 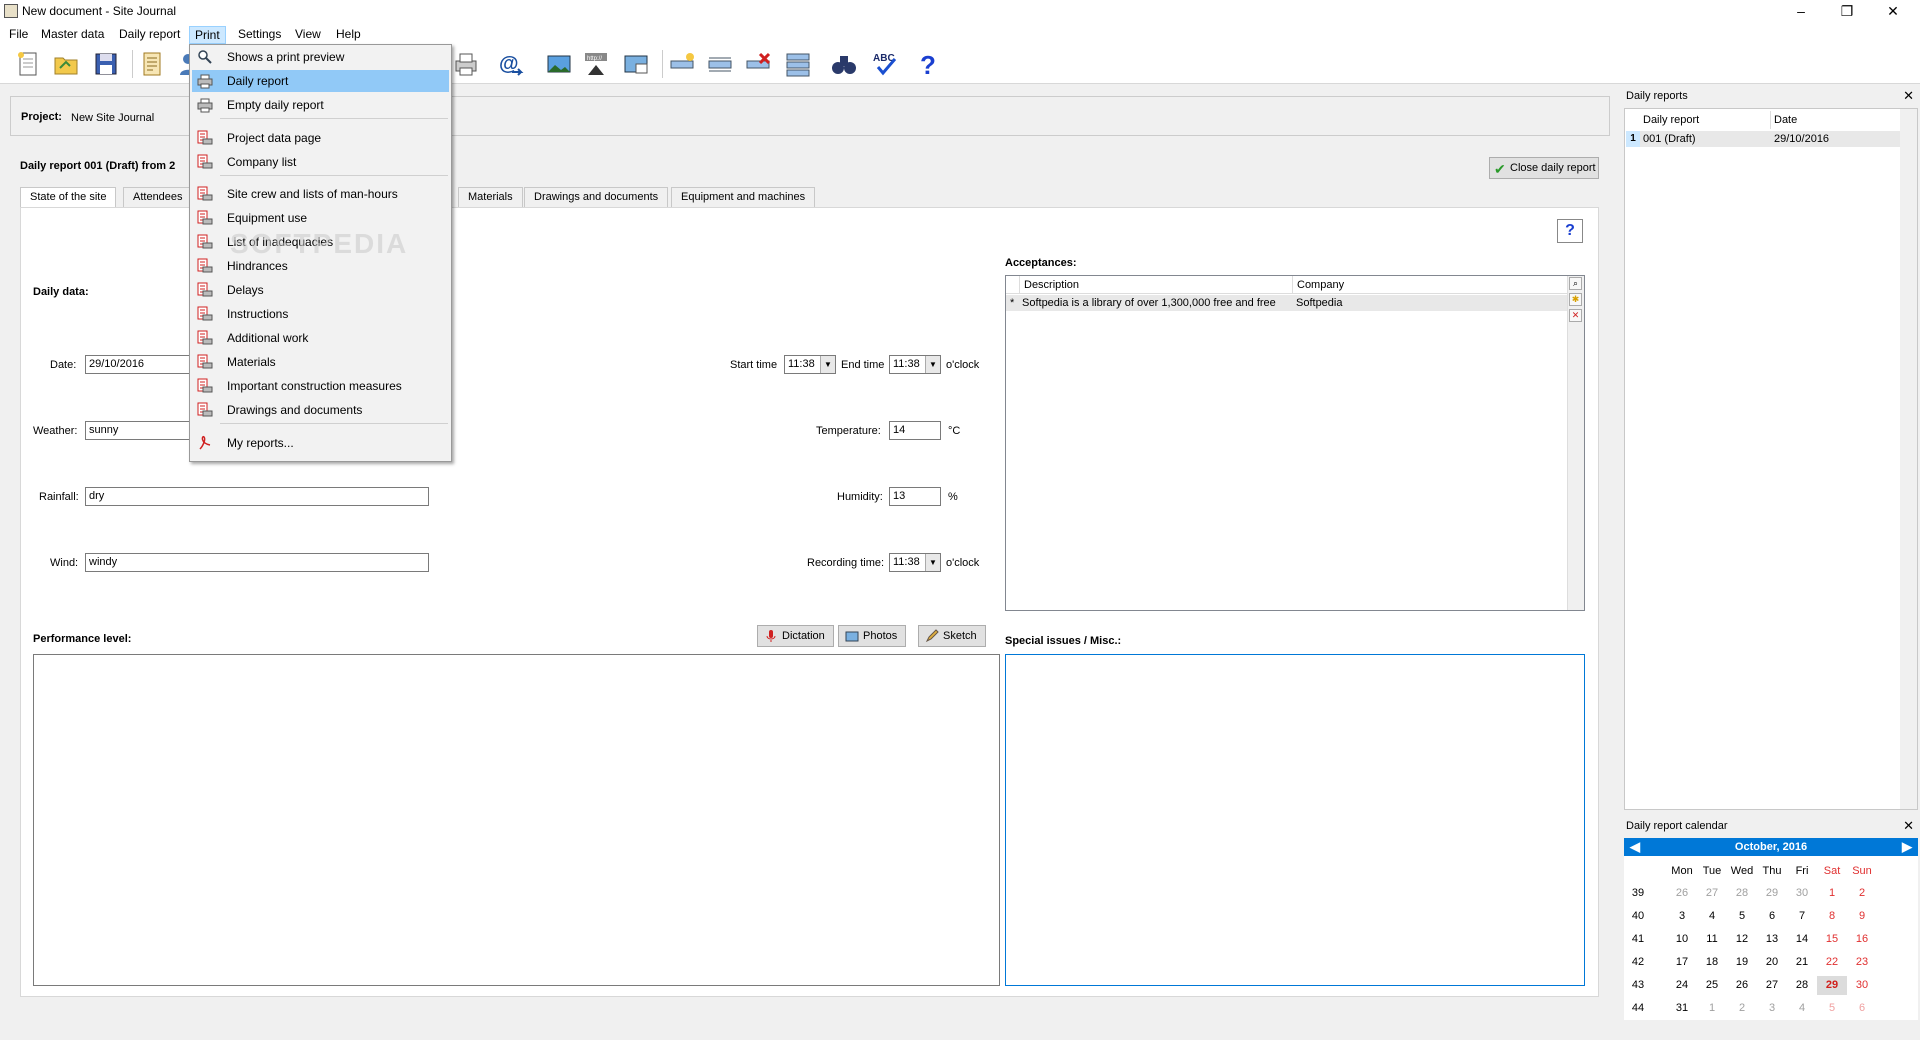 What do you see at coordinates (28, 64) in the screenshot?
I see `new-document-icon` at bounding box center [28, 64].